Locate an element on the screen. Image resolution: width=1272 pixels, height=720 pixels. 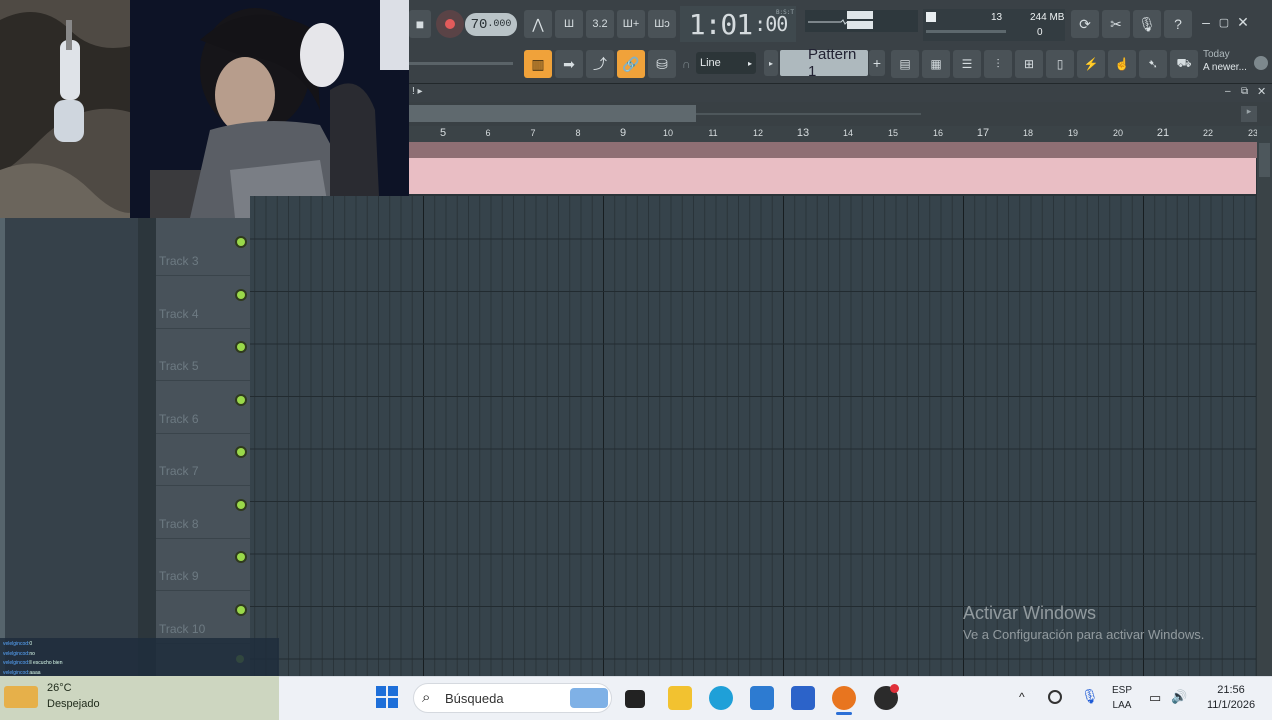
timeline-ruler: 5 6 7 8 9 10 11 12 13 14 15 16 17 18 19 20 21 22 23 is located at coordinates (833, 134).